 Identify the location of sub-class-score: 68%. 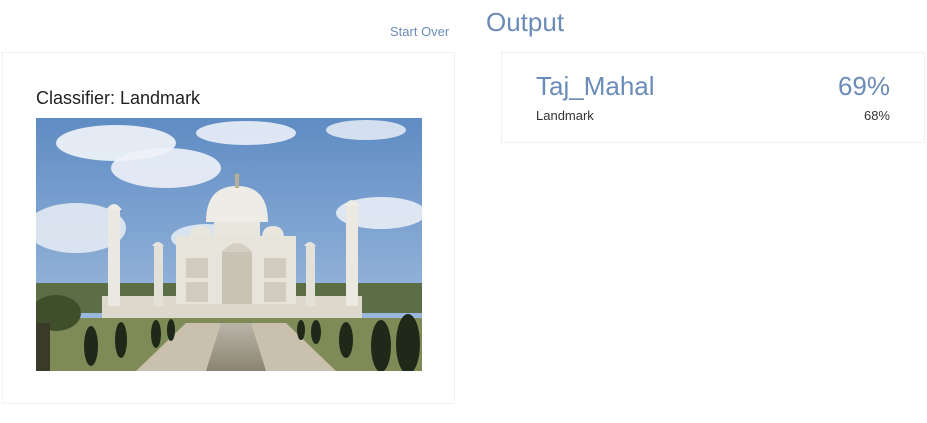
(876, 115).